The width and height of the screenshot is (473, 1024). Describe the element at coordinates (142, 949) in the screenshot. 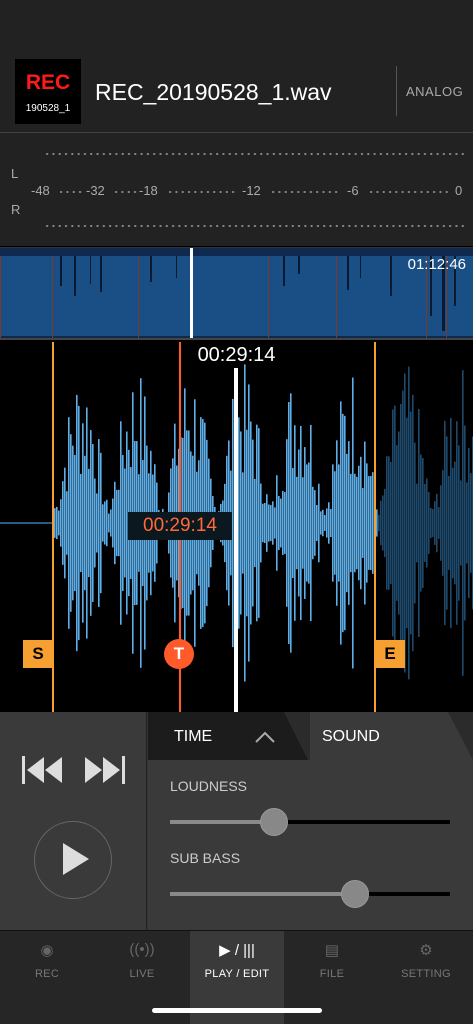

I see `broadcast-icon: ((•))` at that location.